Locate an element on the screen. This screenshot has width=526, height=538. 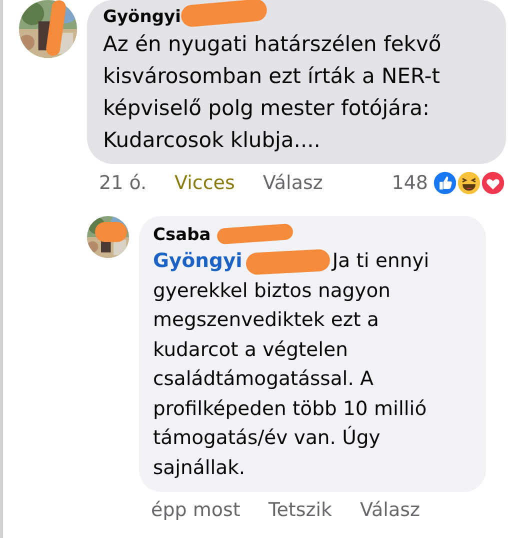
author-name: Gyöngyi is located at coordinates (182, 17).